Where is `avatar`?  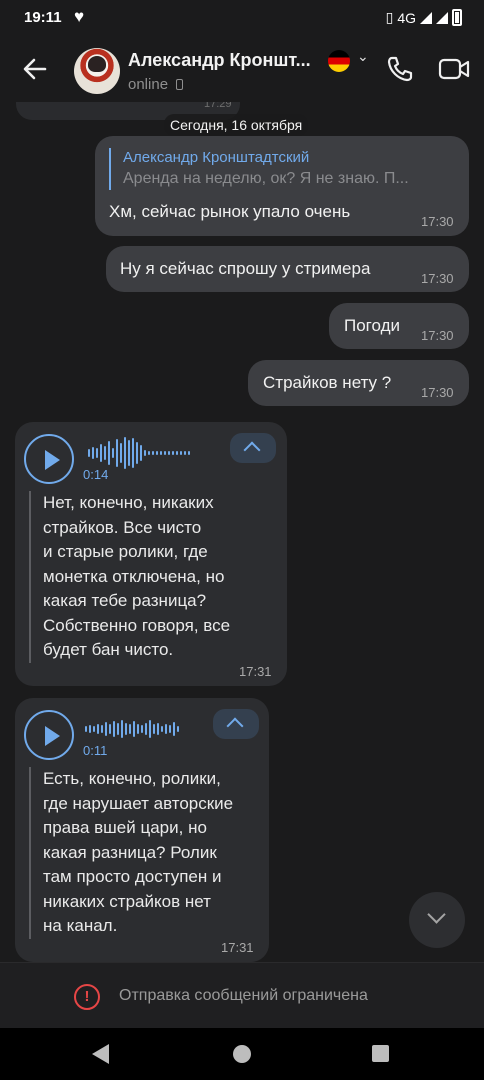
avatar is located at coordinates (97, 71).